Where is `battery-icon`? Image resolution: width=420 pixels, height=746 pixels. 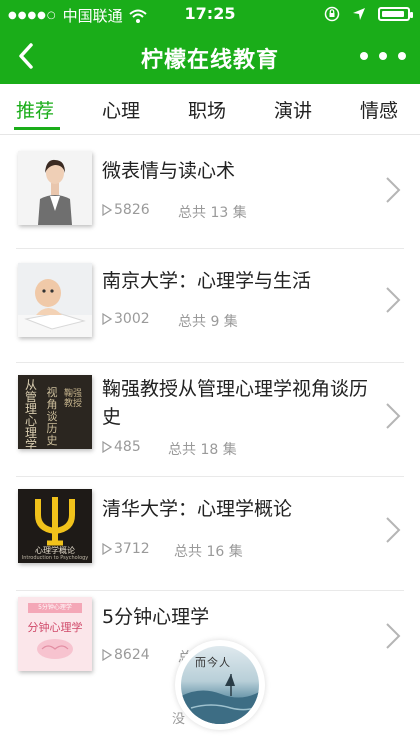 battery-icon is located at coordinates (395, 14).